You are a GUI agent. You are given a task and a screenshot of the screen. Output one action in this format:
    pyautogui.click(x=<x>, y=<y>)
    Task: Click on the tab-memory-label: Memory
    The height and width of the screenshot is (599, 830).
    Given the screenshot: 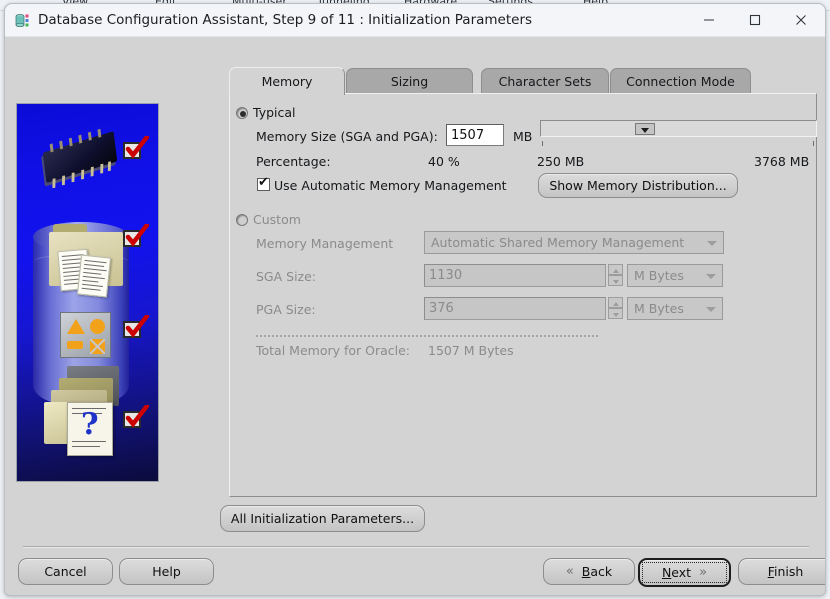 What is the action you would take?
    pyautogui.click(x=287, y=81)
    